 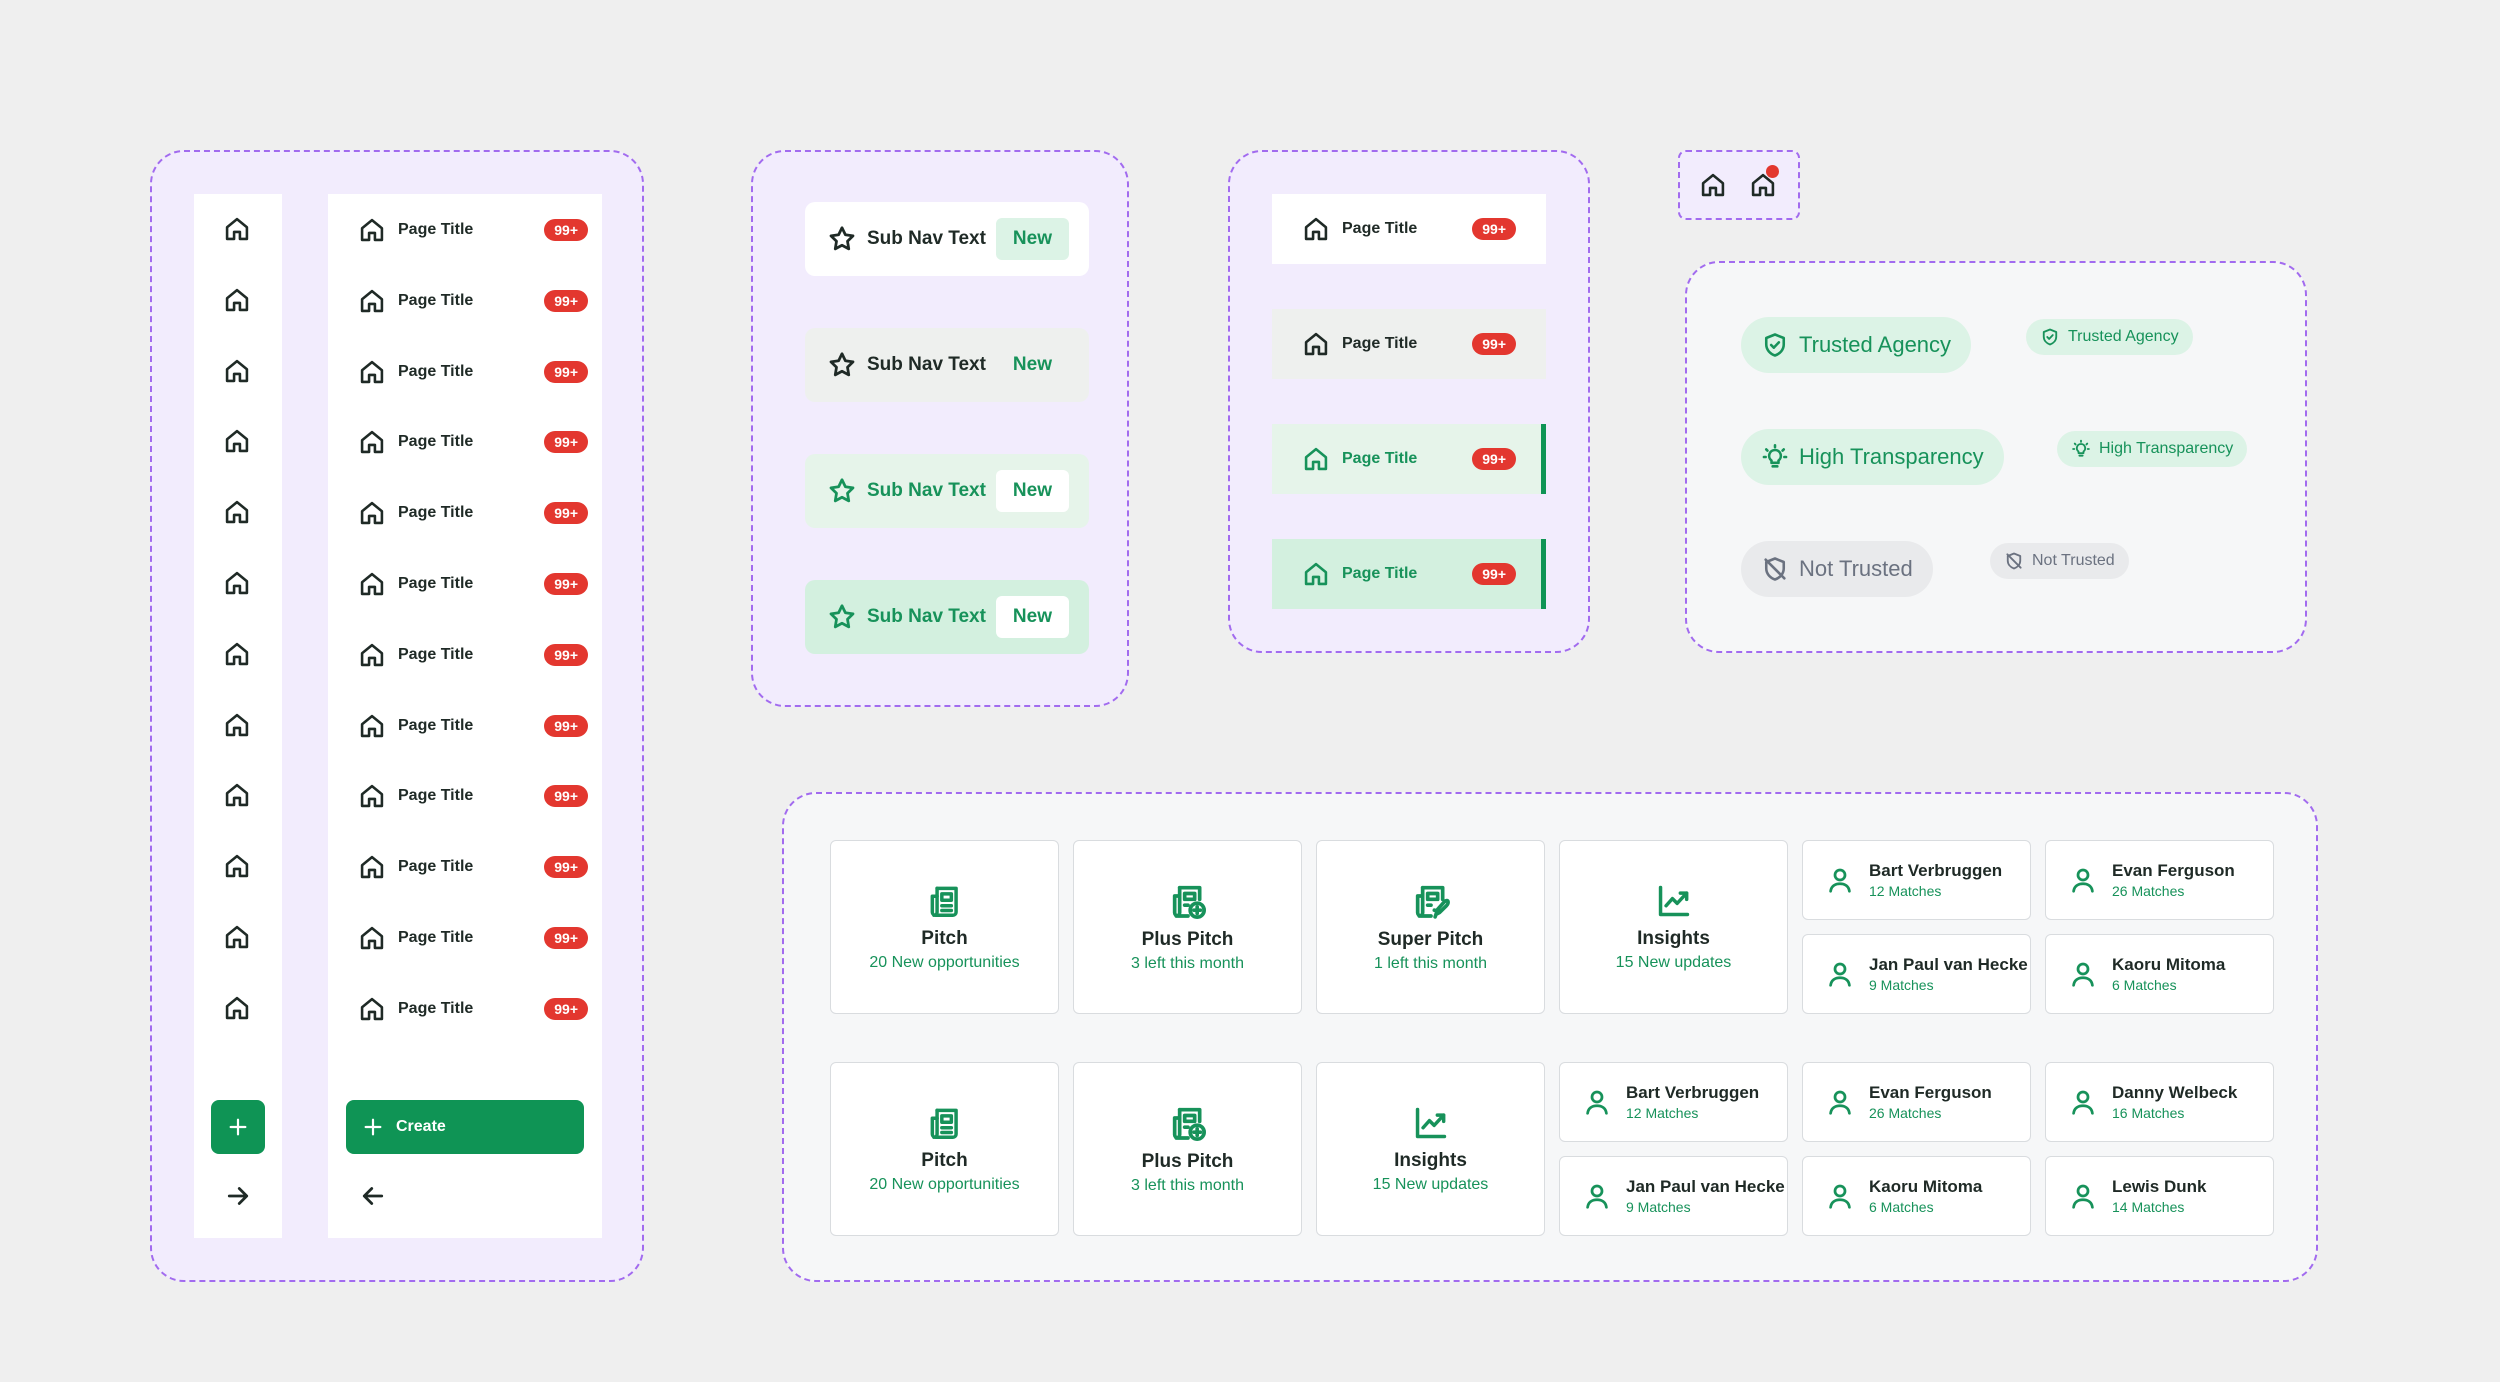 I want to click on feature-card: Super Pitch 1 left this month, so click(x=1430, y=927).